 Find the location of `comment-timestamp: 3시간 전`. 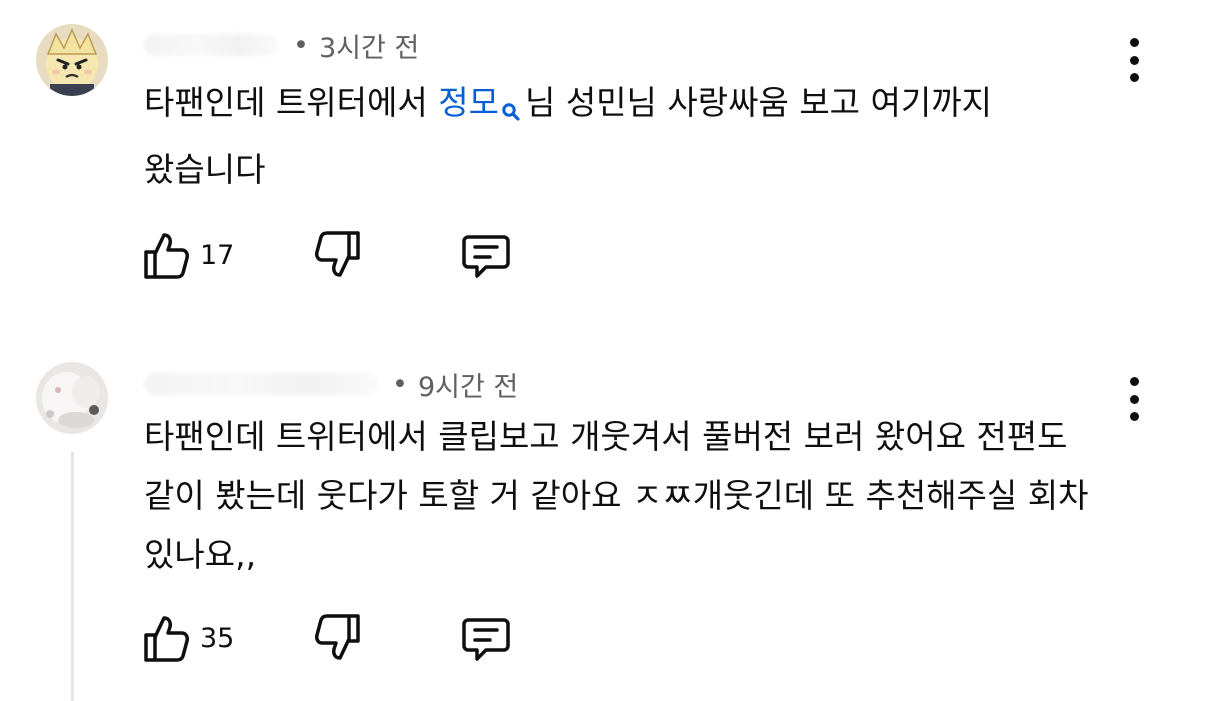

comment-timestamp: 3시간 전 is located at coordinates (369, 45).